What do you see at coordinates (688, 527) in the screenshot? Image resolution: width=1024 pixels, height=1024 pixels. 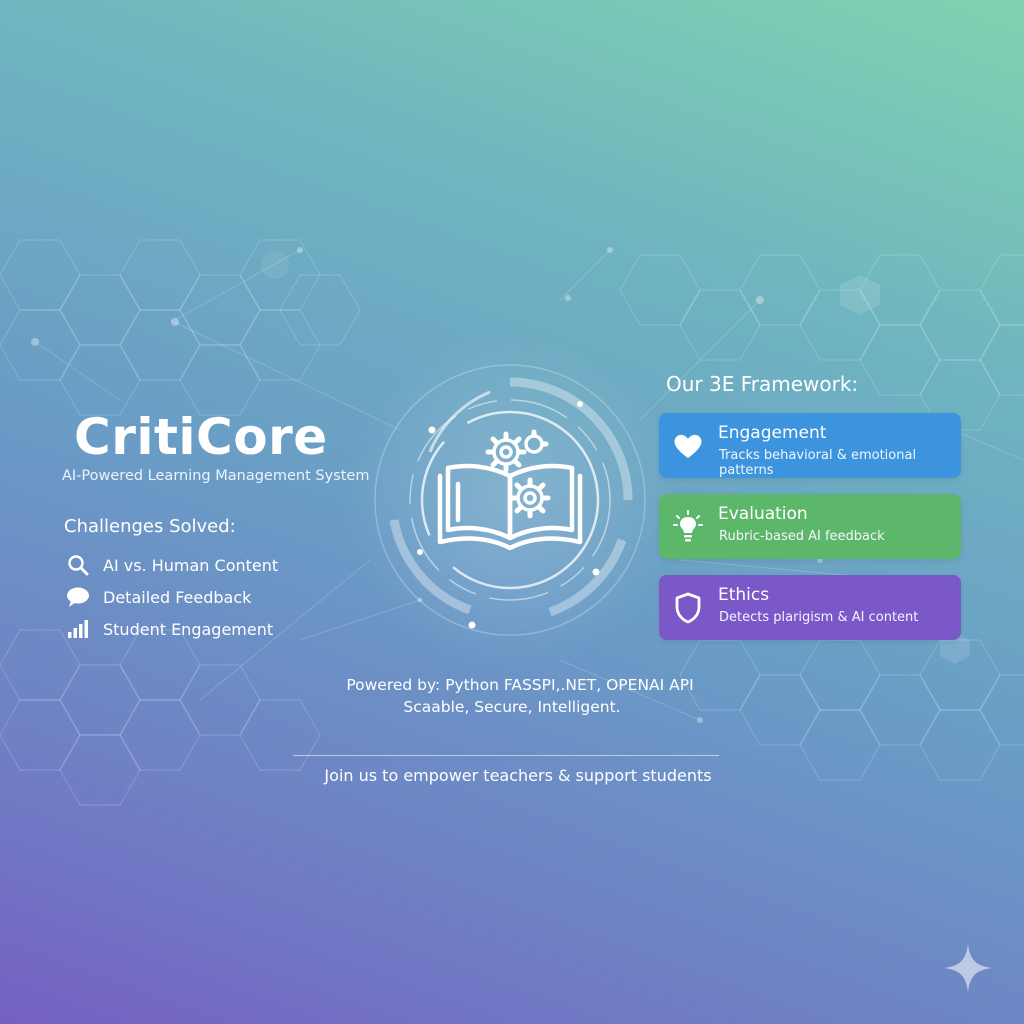 I see `lightbulb-icon` at bounding box center [688, 527].